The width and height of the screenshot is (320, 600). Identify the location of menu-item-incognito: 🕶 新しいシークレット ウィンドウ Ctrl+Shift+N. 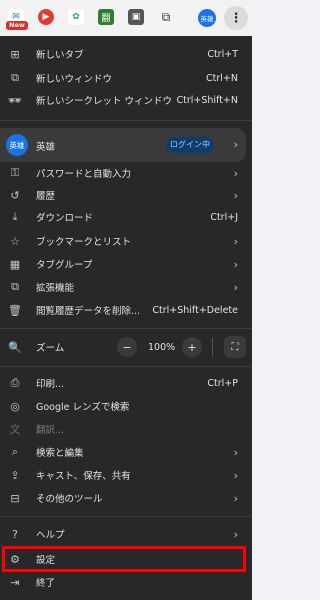
(126, 100).